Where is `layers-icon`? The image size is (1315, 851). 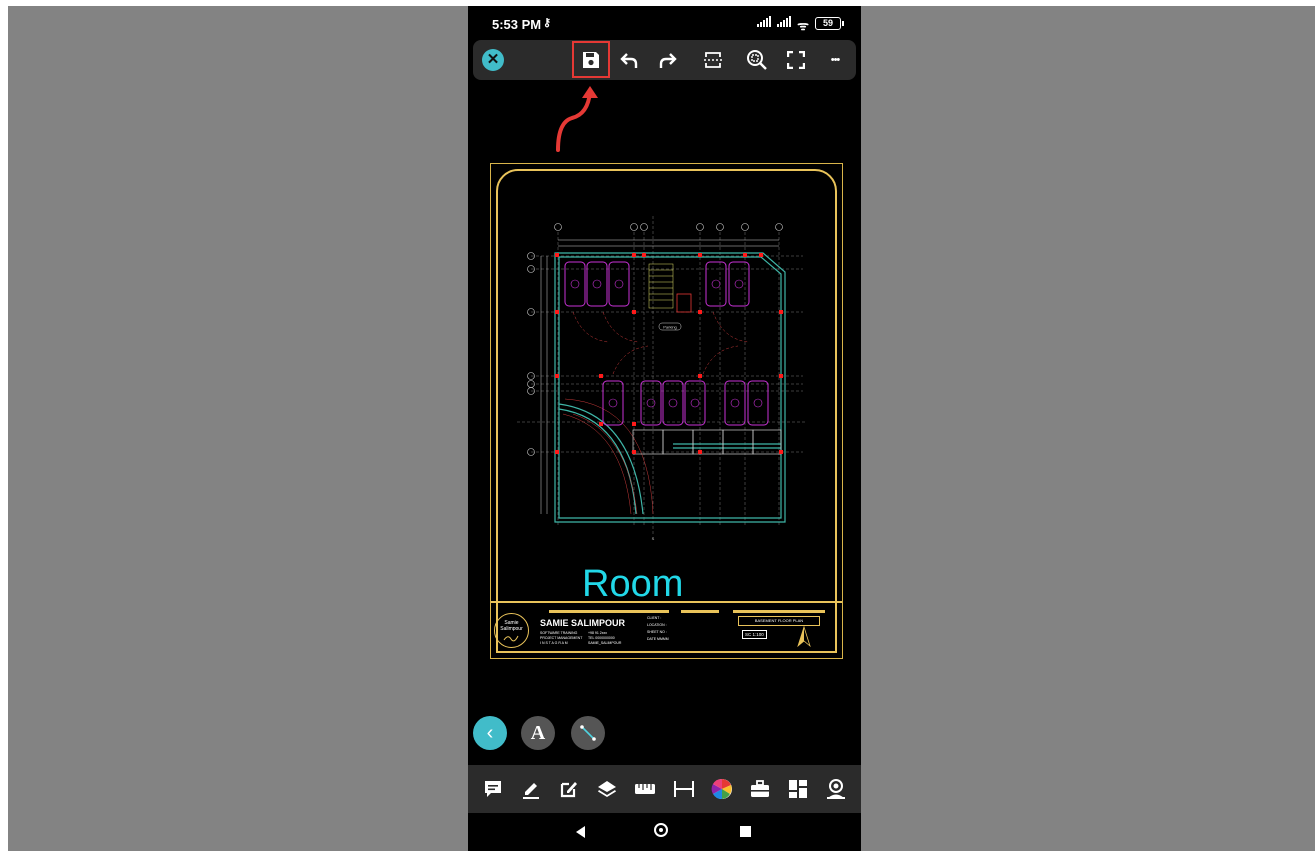 layers-icon is located at coordinates (607, 789).